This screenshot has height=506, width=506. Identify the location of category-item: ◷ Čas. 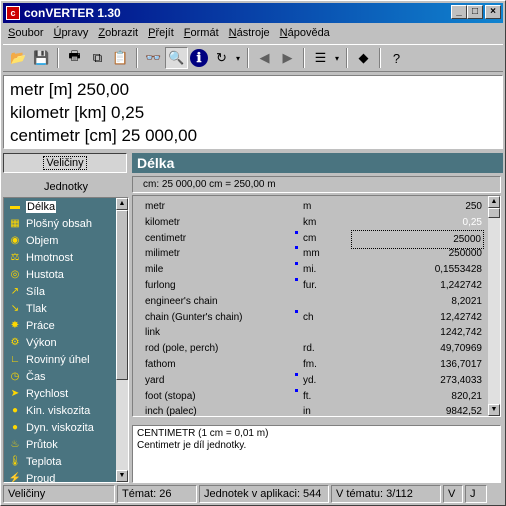
(66, 376).